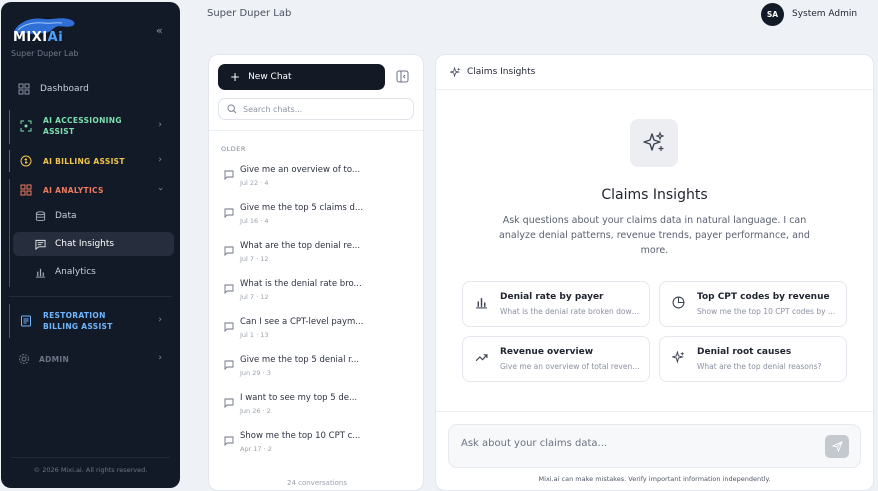 Image resolution: width=878 pixels, height=491 pixels. Describe the element at coordinates (54, 359) in the screenshot. I see `nav-admin-label: ADMIN` at that location.